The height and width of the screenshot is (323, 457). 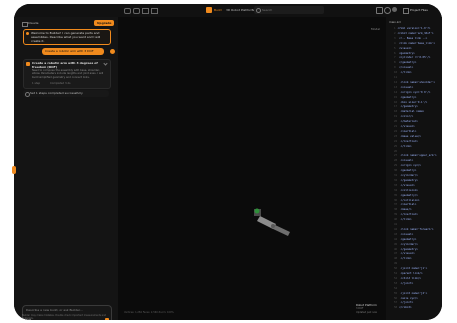 I want to click on line-number: 58, so click(x=396, y=308).